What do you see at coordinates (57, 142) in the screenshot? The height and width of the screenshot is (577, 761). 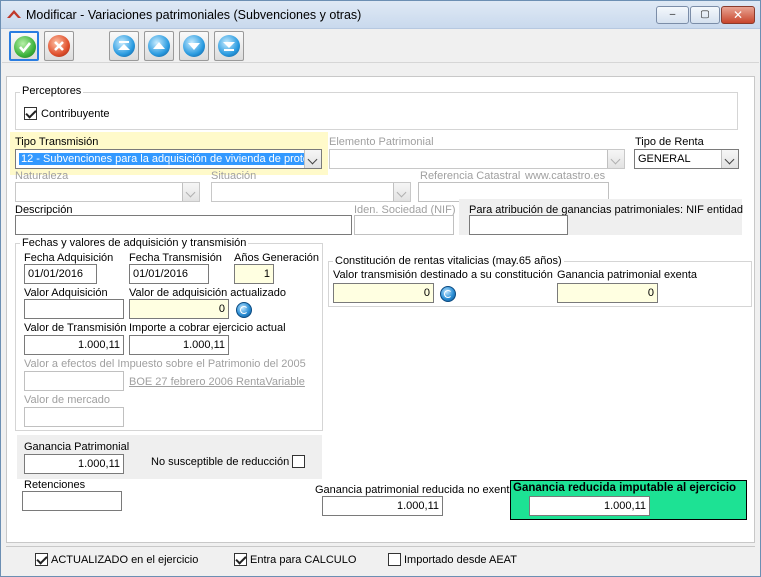 I see `tipo-transmision-label: Tipo Transmisión` at bounding box center [57, 142].